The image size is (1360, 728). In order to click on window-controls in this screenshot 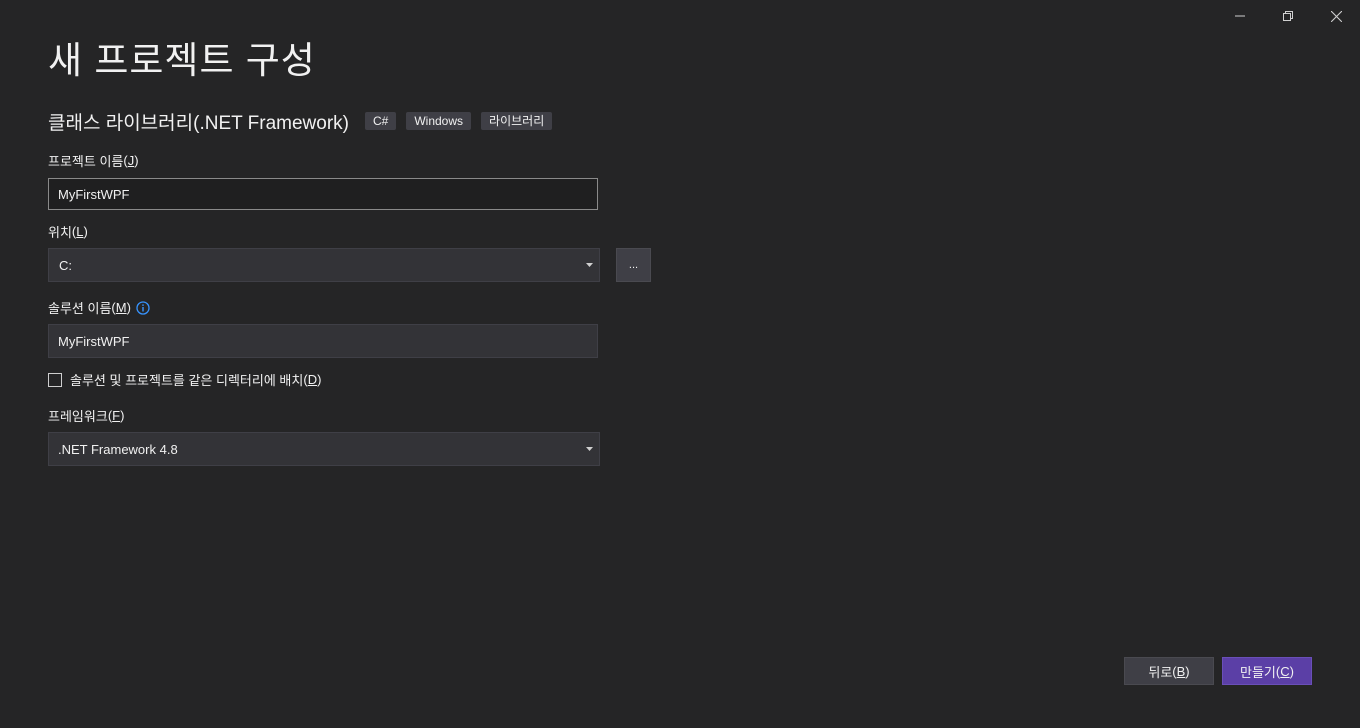, I will do `click(1288, 16)`.